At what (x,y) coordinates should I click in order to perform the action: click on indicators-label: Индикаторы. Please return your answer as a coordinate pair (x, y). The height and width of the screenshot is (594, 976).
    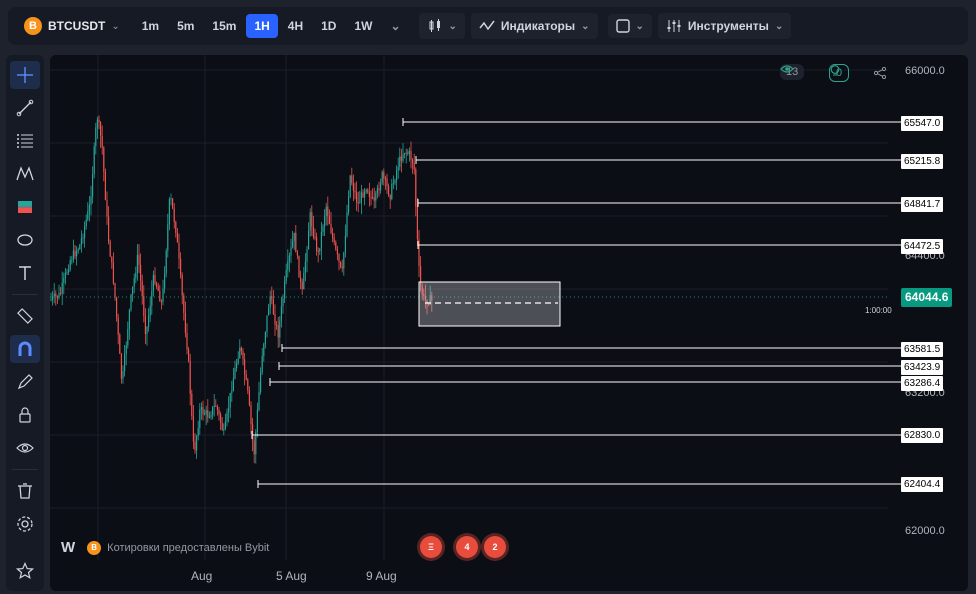
    Looking at the image, I should click on (538, 26).